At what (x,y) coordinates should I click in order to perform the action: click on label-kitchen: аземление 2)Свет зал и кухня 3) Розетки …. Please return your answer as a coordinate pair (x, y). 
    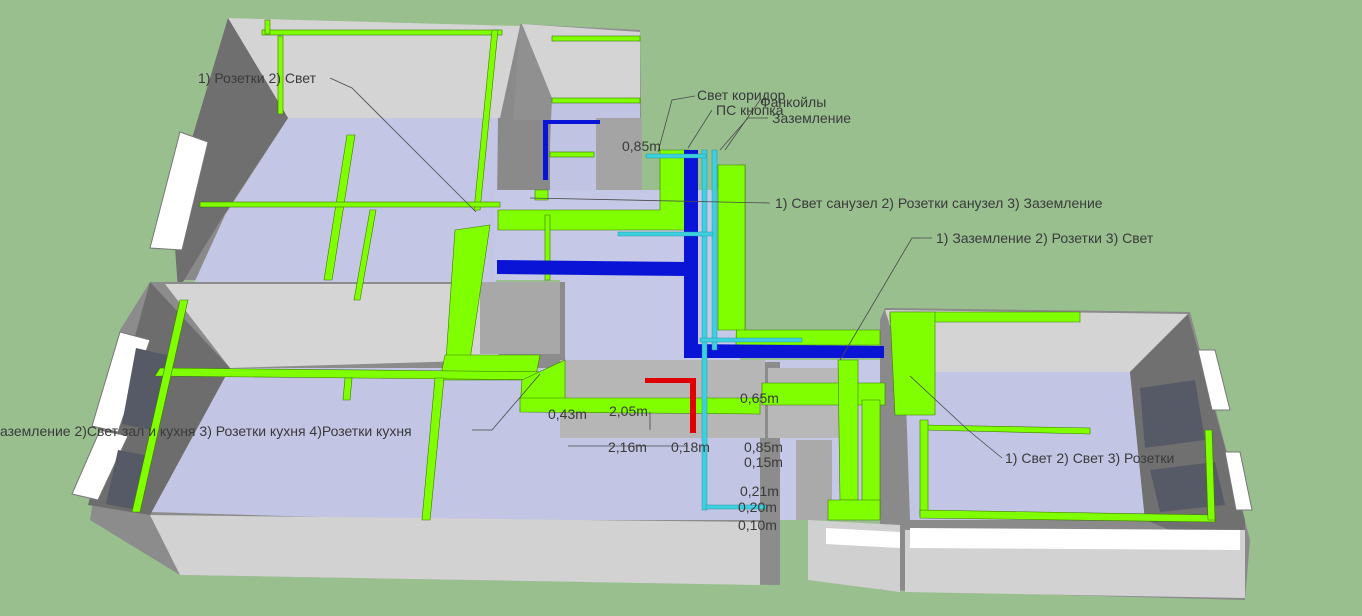
    Looking at the image, I should click on (206, 431).